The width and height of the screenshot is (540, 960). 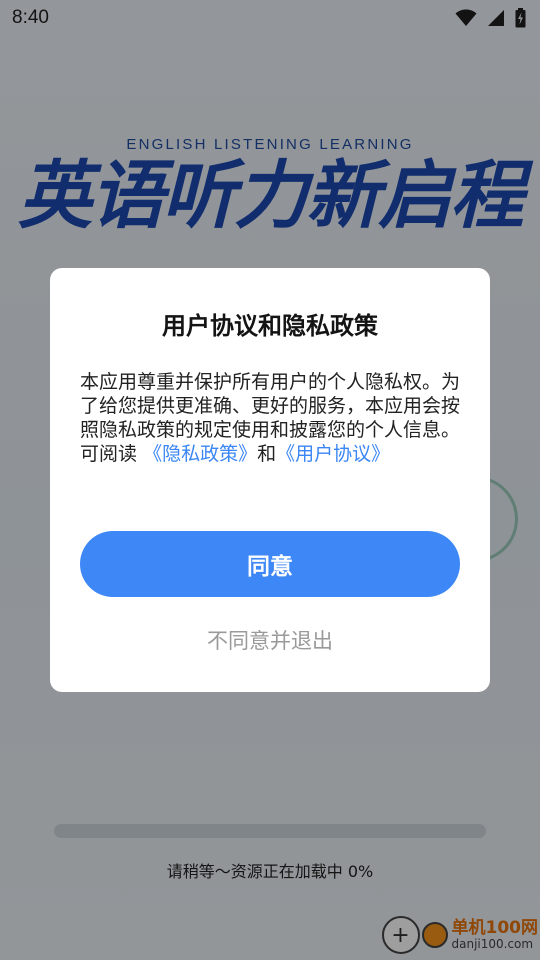 I want to click on user-agreement-link: 《用户协议》, so click(x=333, y=454).